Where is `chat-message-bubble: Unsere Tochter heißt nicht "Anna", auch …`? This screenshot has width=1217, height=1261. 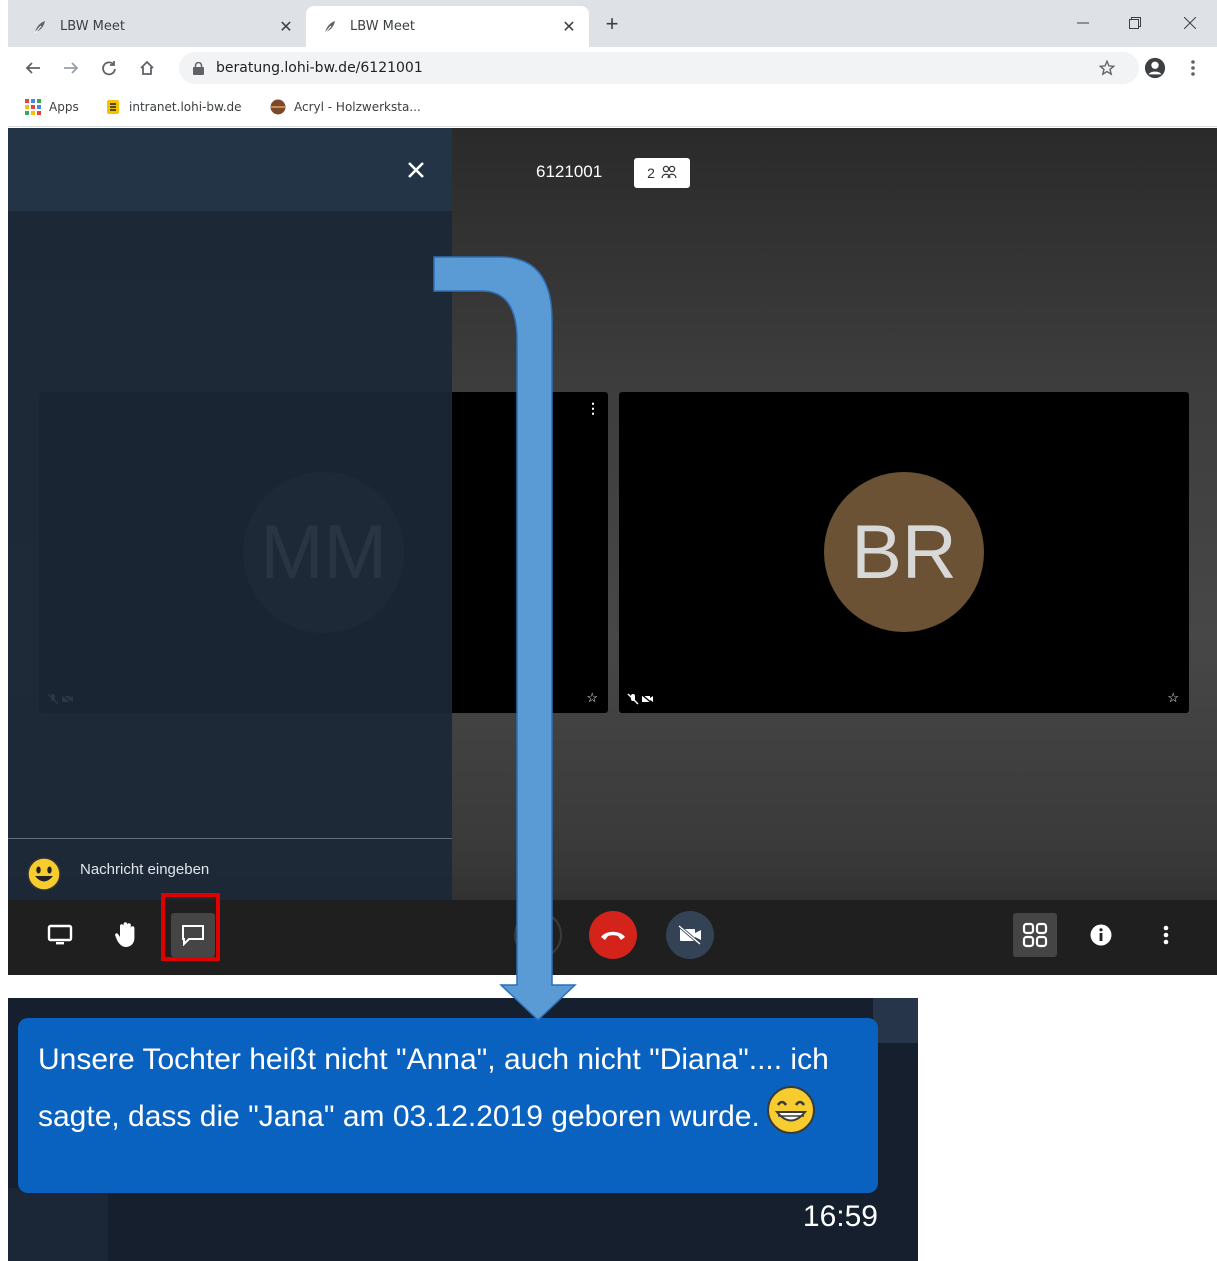
chat-message-bubble: Unsere Tochter heißt nicht "Anna", auch … is located at coordinates (448, 1105).